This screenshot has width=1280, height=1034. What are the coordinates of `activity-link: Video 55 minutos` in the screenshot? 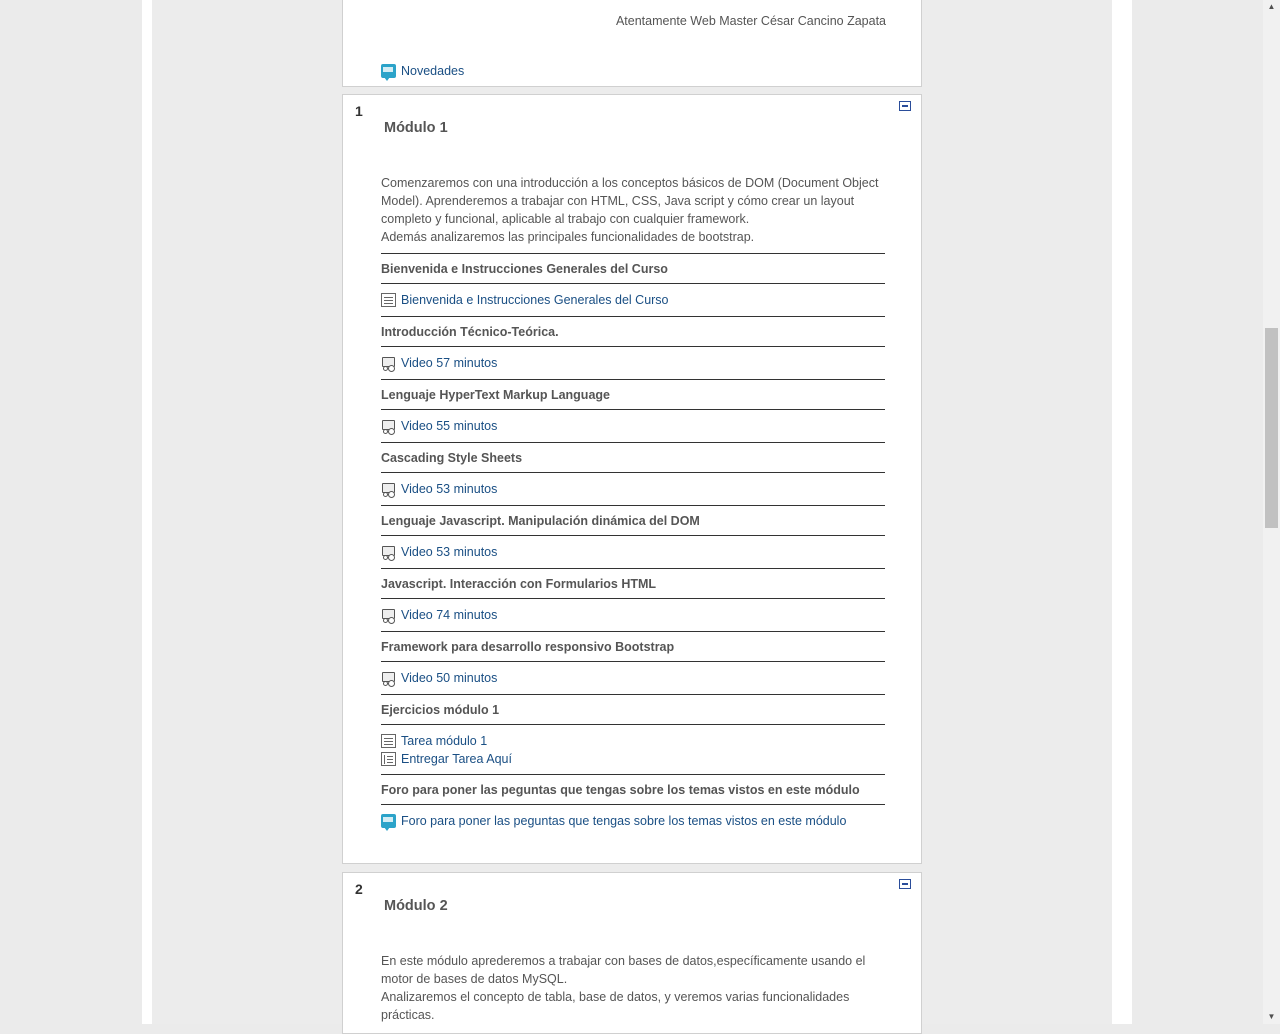 It's located at (633, 426).